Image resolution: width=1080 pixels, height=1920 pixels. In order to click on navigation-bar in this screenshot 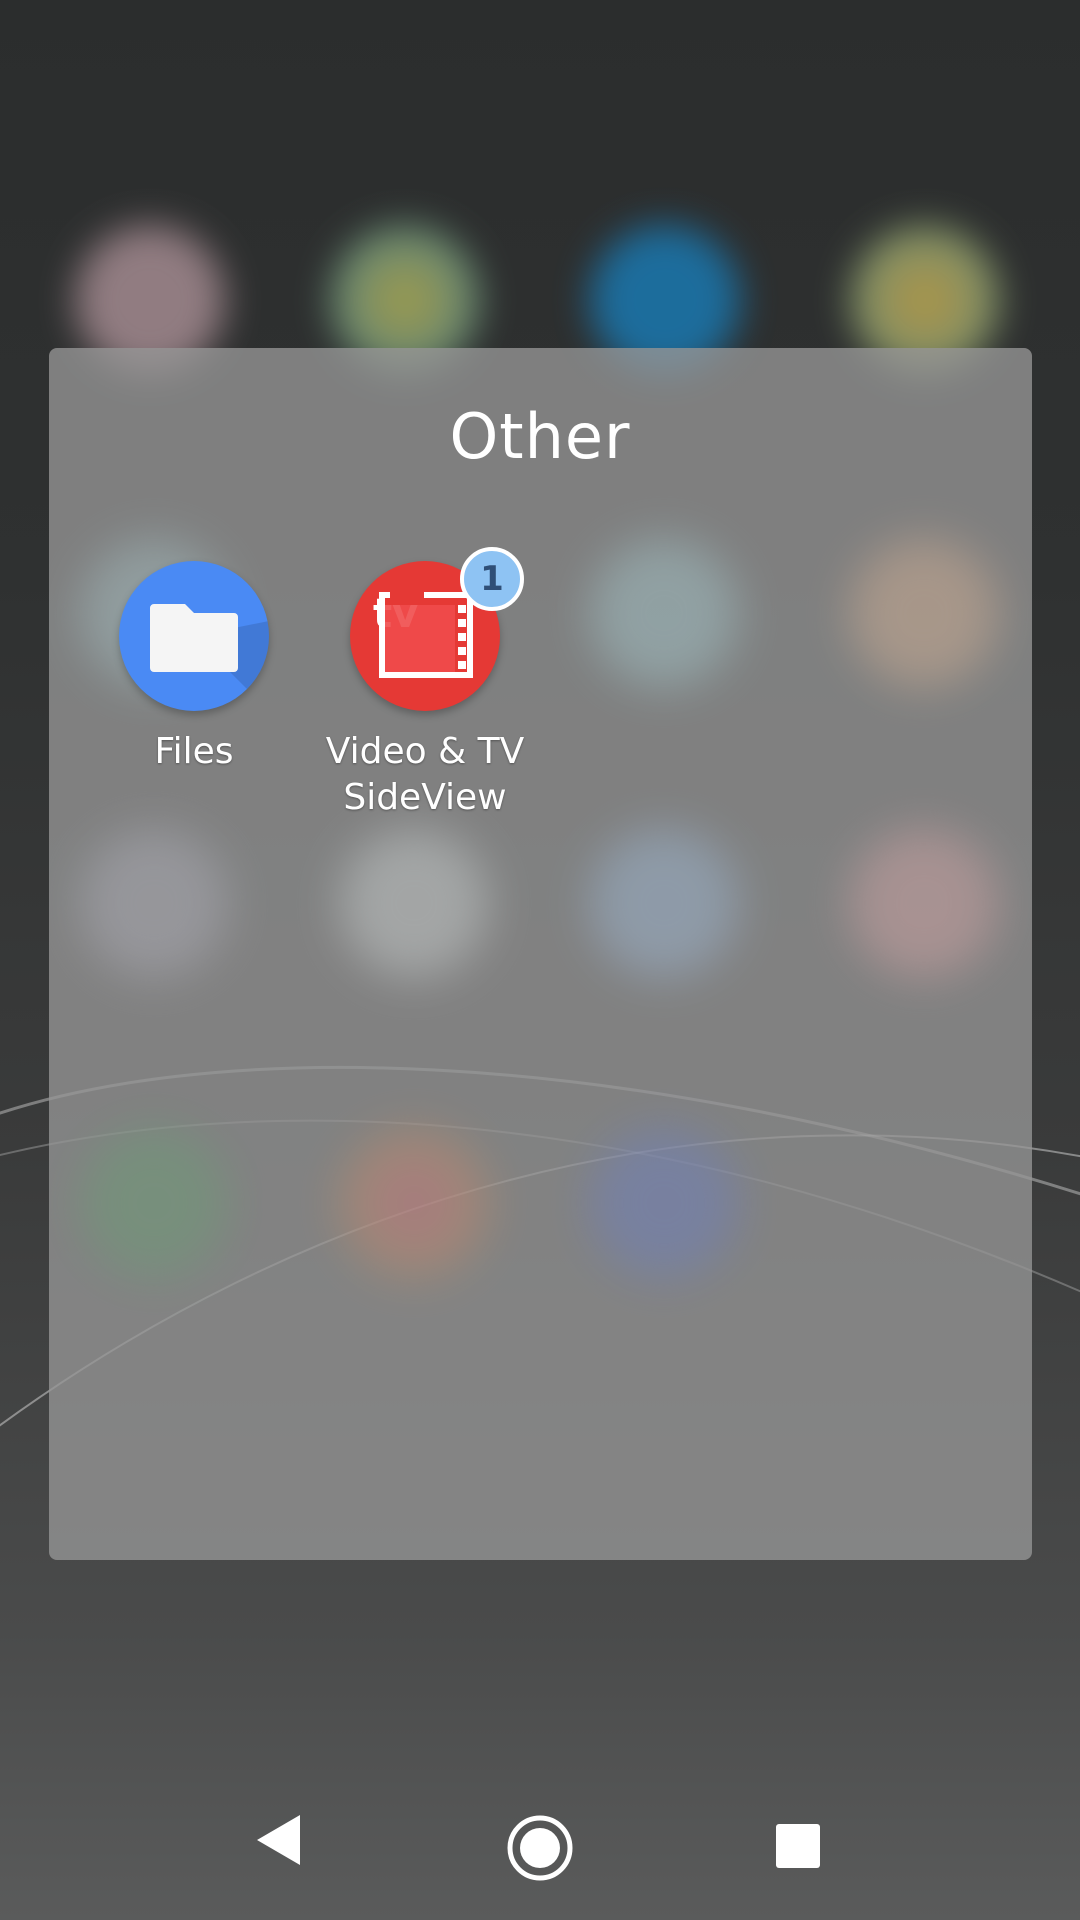, I will do `click(540, 1840)`.